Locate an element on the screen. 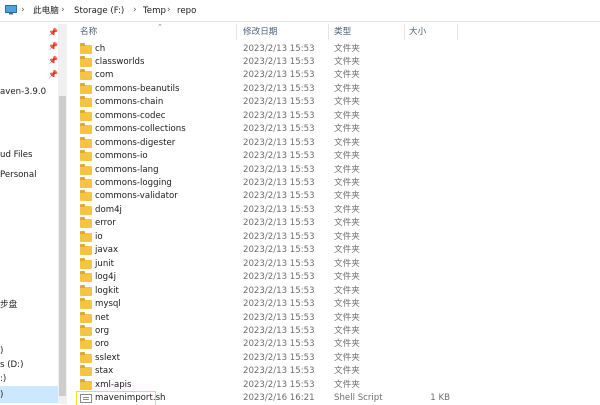 This screenshot has width=600, height=405. file-row: dom4j 2023/2/13 15:53 文件夹 is located at coordinates (336, 210).